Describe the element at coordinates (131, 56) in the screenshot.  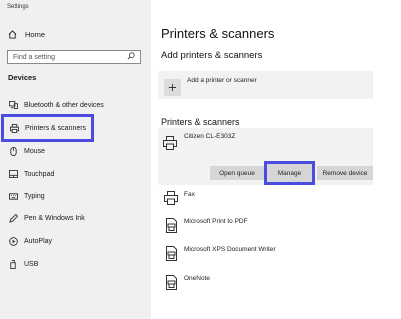
I see `search-icon` at that location.